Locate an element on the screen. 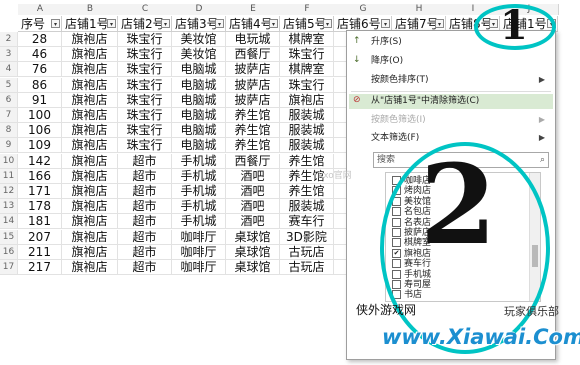 This screenshot has width=580, height=365. column-letter: G is located at coordinates (363, 9).